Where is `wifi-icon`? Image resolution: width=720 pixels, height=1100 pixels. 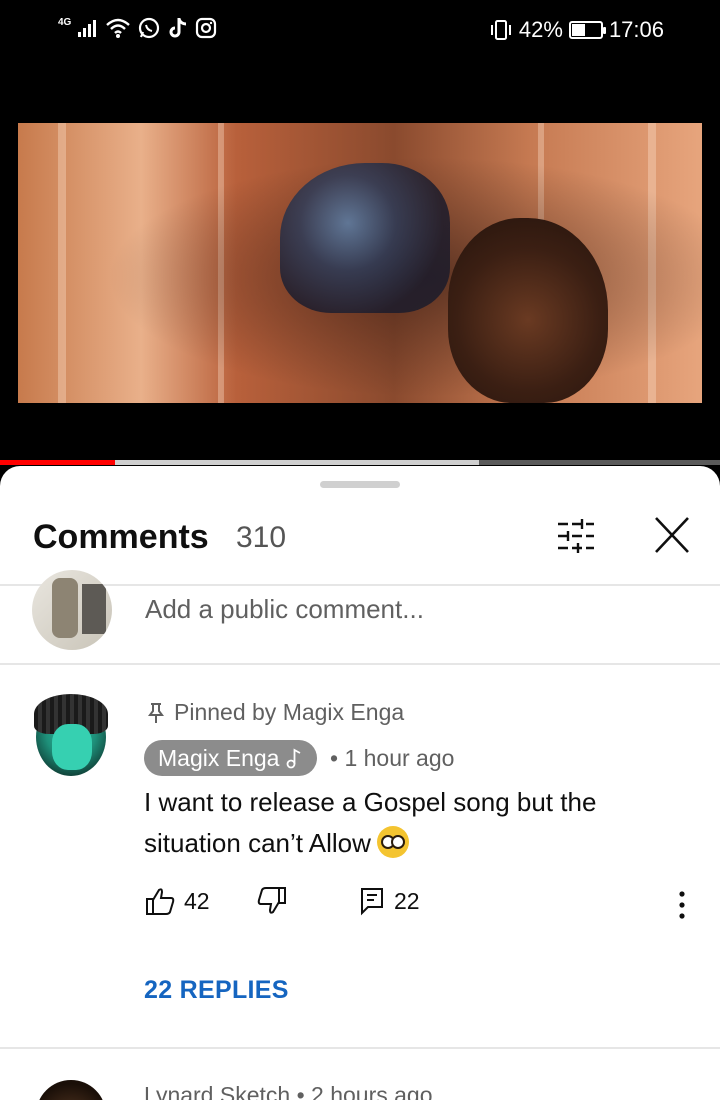
wifi-icon is located at coordinates (118, 28).